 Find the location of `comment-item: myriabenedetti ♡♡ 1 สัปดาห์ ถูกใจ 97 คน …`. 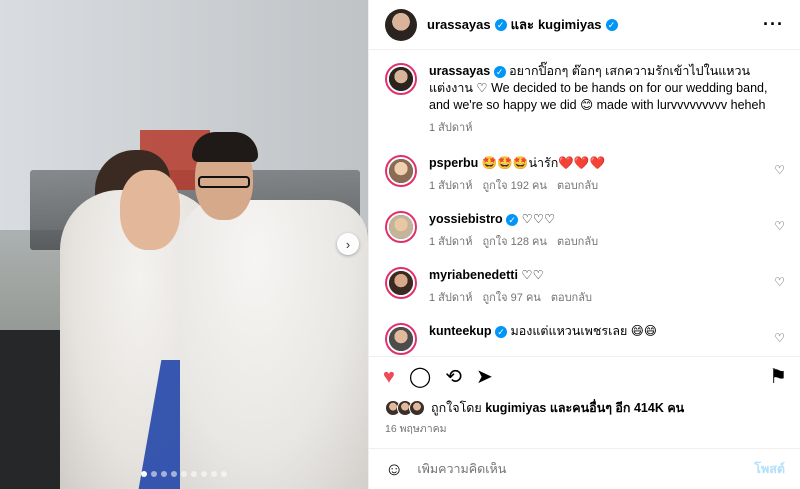

comment-item: myriabenedetti ♡♡ 1 สัปดาห์ ถูกใจ 97 คน … is located at coordinates (585, 287).